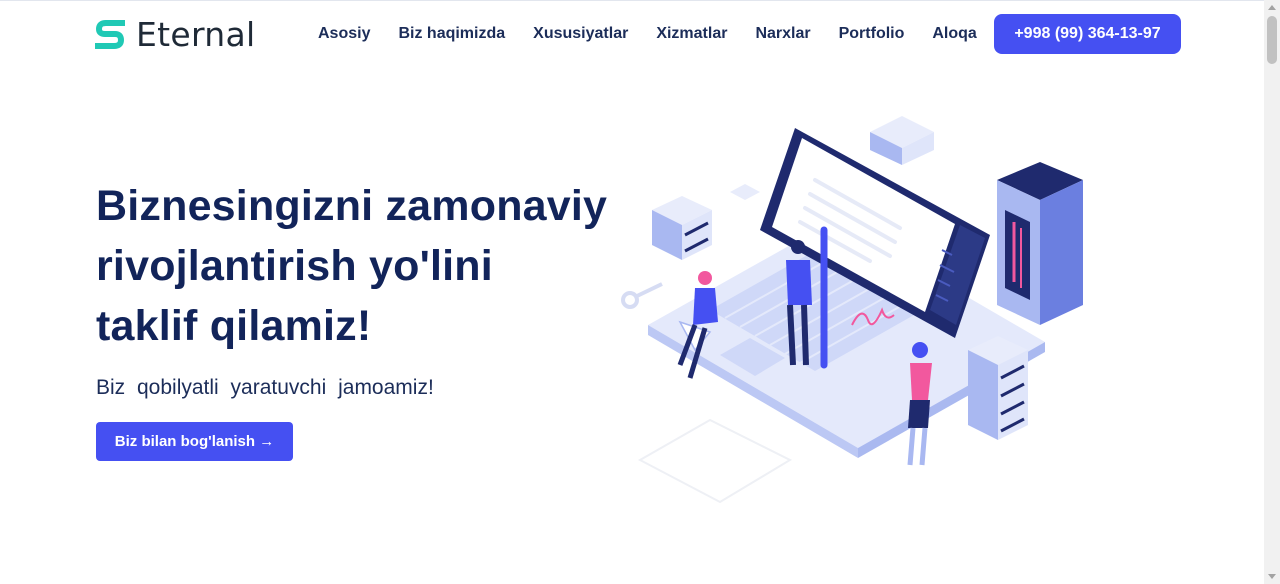 The width and height of the screenshot is (1280, 584). What do you see at coordinates (1272, 576) in the screenshot?
I see `scroll-down-arrow-icon` at bounding box center [1272, 576].